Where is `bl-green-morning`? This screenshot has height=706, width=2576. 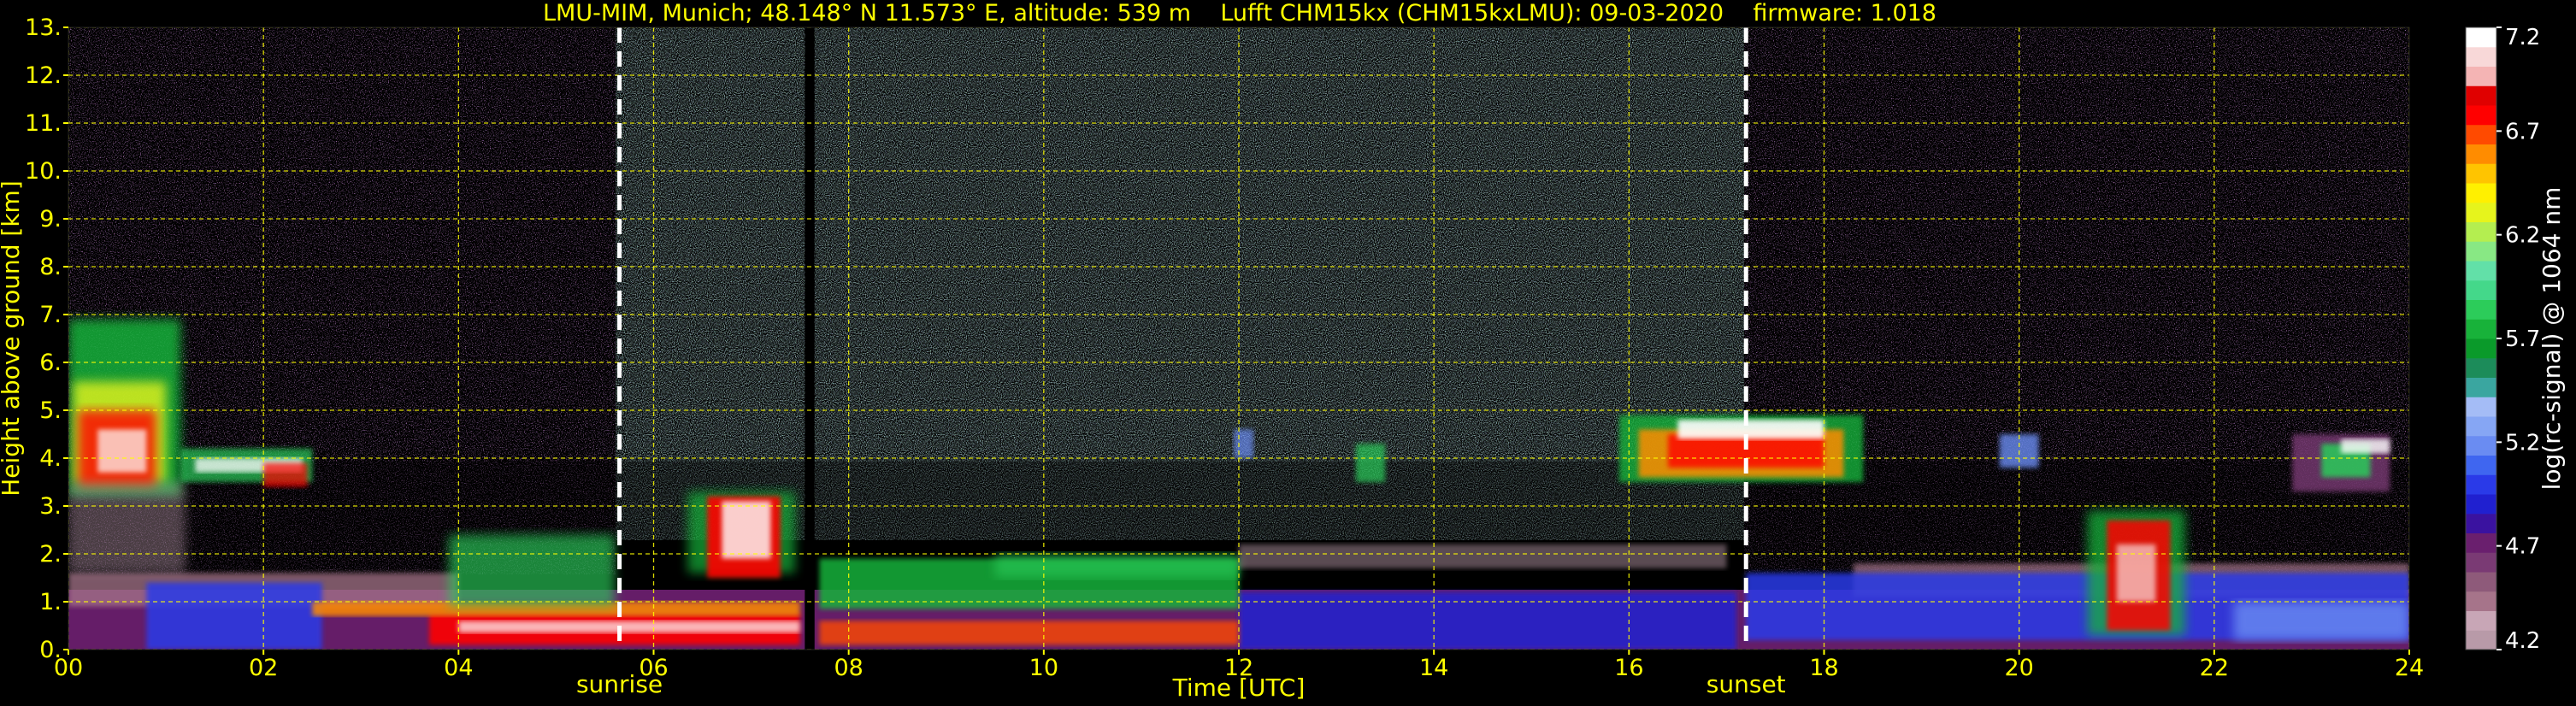 bl-green-morning is located at coordinates (531, 570).